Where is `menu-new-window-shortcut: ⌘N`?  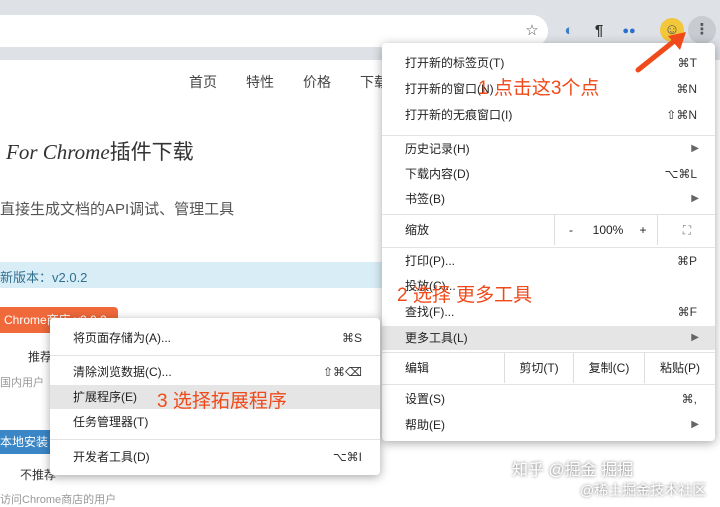 menu-new-window-shortcut: ⌘N is located at coordinates (686, 89).